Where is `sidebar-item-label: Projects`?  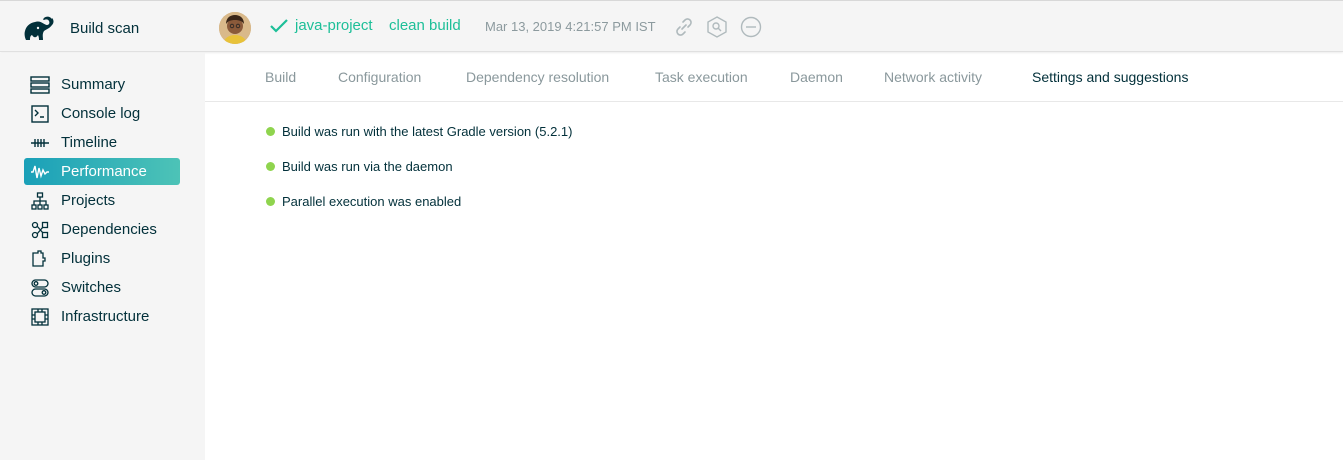 sidebar-item-label: Projects is located at coordinates (88, 200).